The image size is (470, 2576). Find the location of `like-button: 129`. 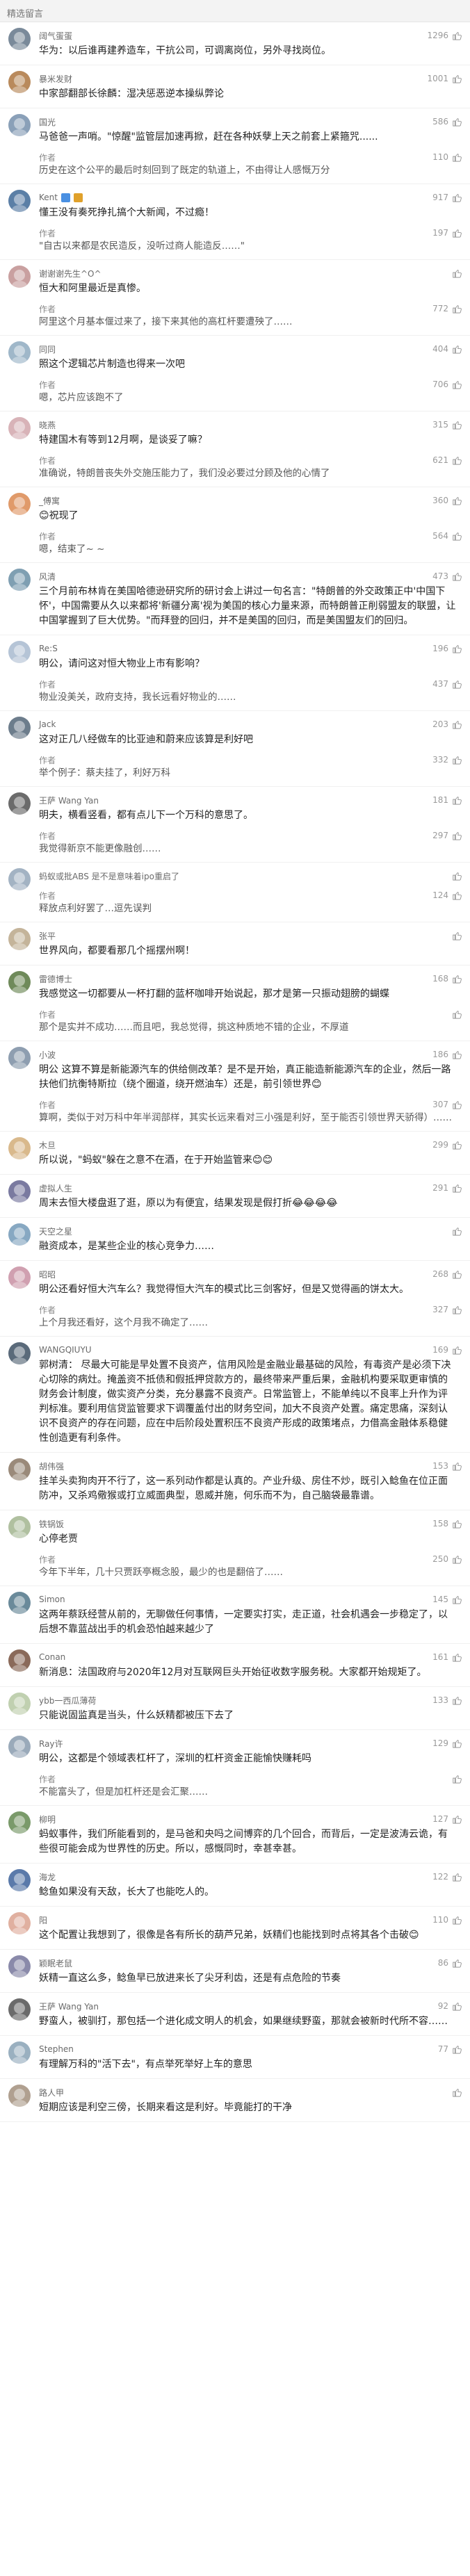

like-button: 129 is located at coordinates (447, 1743).